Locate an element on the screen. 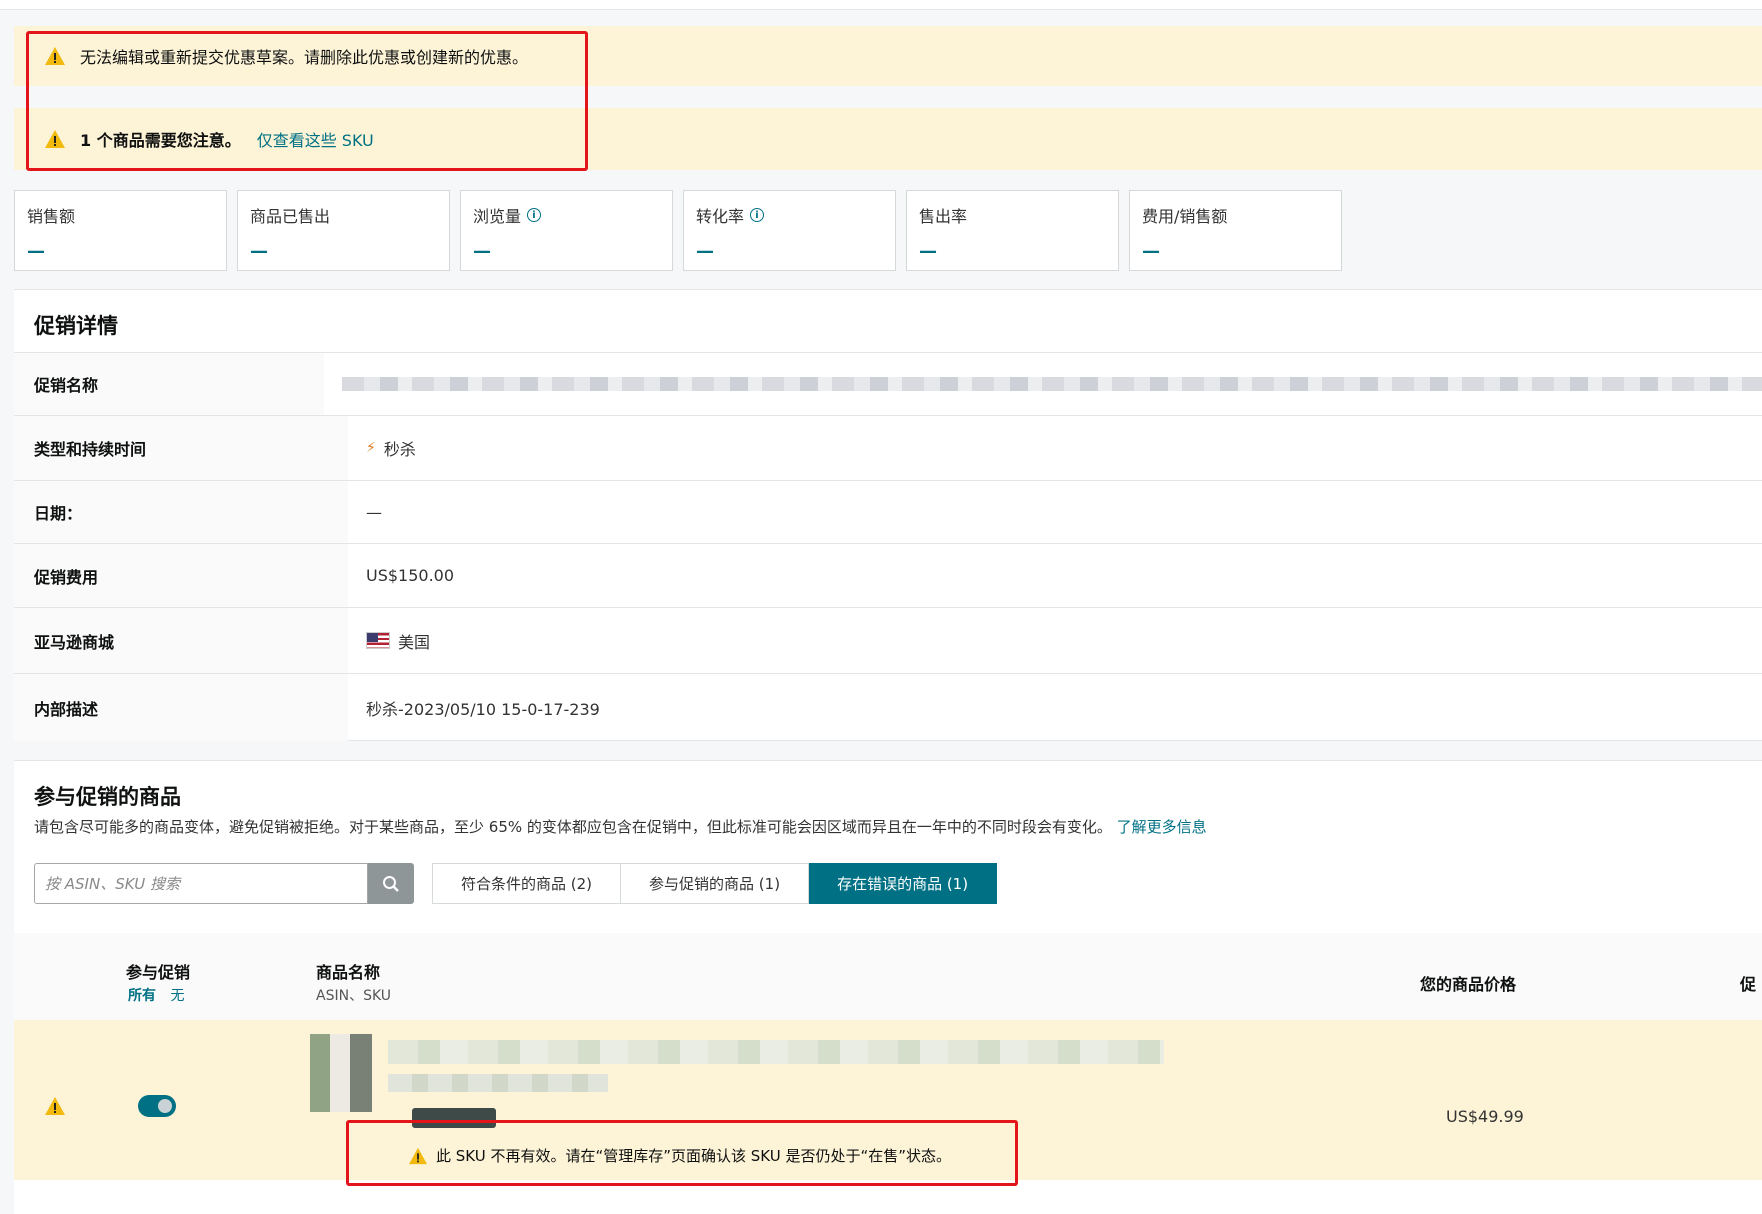 The image size is (1762, 1214). detail-label: 类型和持续时间 is located at coordinates (181, 448).